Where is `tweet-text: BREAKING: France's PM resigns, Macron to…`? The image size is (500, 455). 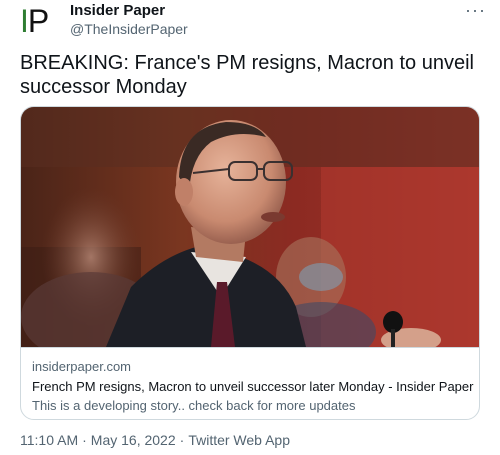 tweet-text: BREAKING: France's PM resigns, Macron to… is located at coordinates (247, 75).